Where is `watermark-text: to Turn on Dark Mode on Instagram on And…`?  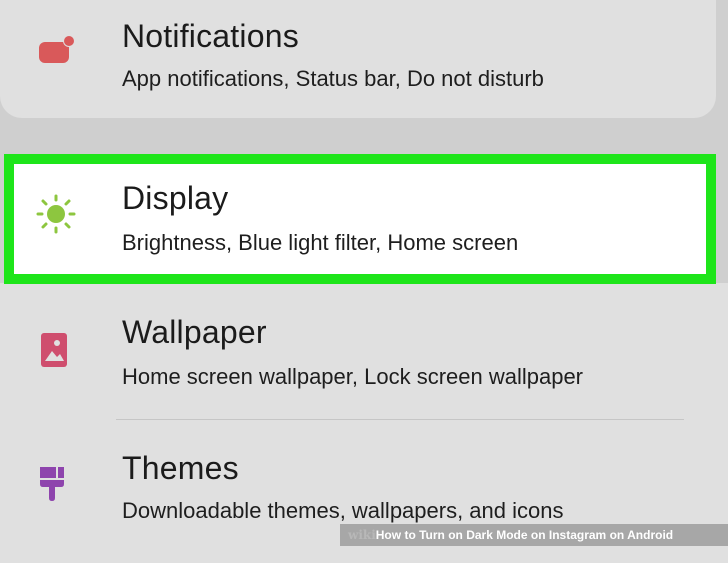
watermark-text: to Turn on Dark Mode on Instagram on And… is located at coordinates (537, 535).